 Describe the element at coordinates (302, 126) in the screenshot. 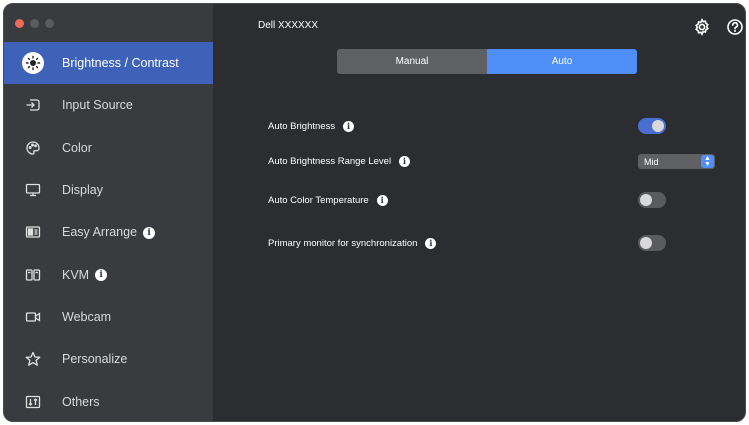

I see `auto-brightness-label: Auto Brightness` at that location.